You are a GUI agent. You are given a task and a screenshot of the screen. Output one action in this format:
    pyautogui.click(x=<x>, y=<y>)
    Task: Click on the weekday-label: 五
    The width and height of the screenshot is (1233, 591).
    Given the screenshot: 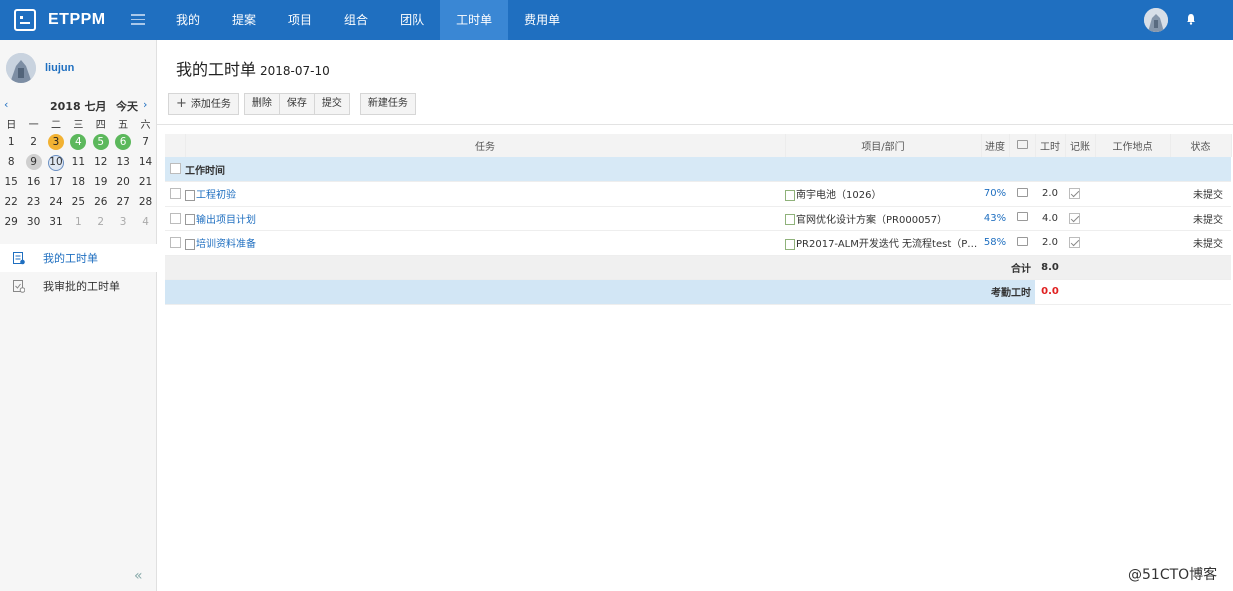 What is the action you would take?
    pyautogui.click(x=123, y=125)
    